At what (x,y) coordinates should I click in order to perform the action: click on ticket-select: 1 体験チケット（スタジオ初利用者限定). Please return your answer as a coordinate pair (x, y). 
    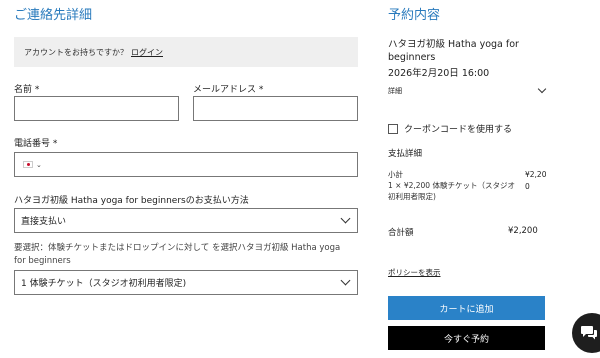
    Looking at the image, I should click on (186, 282).